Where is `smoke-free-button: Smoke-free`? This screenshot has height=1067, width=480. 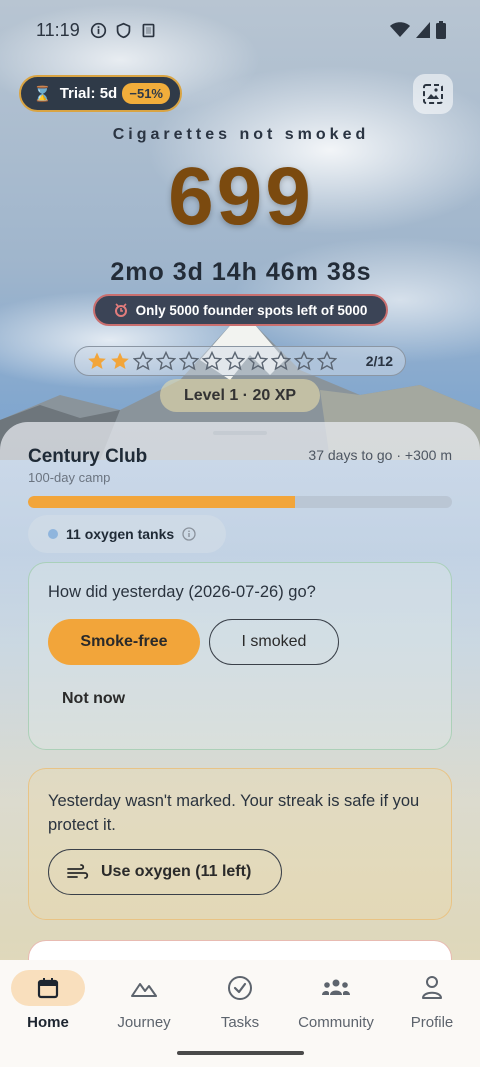
smoke-free-button: Smoke-free is located at coordinates (124, 642).